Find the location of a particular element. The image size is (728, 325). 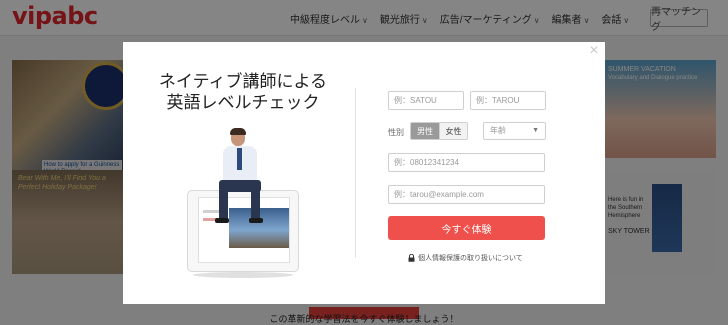

headline-line-2: 英語レベルチェック is located at coordinates (243, 103).